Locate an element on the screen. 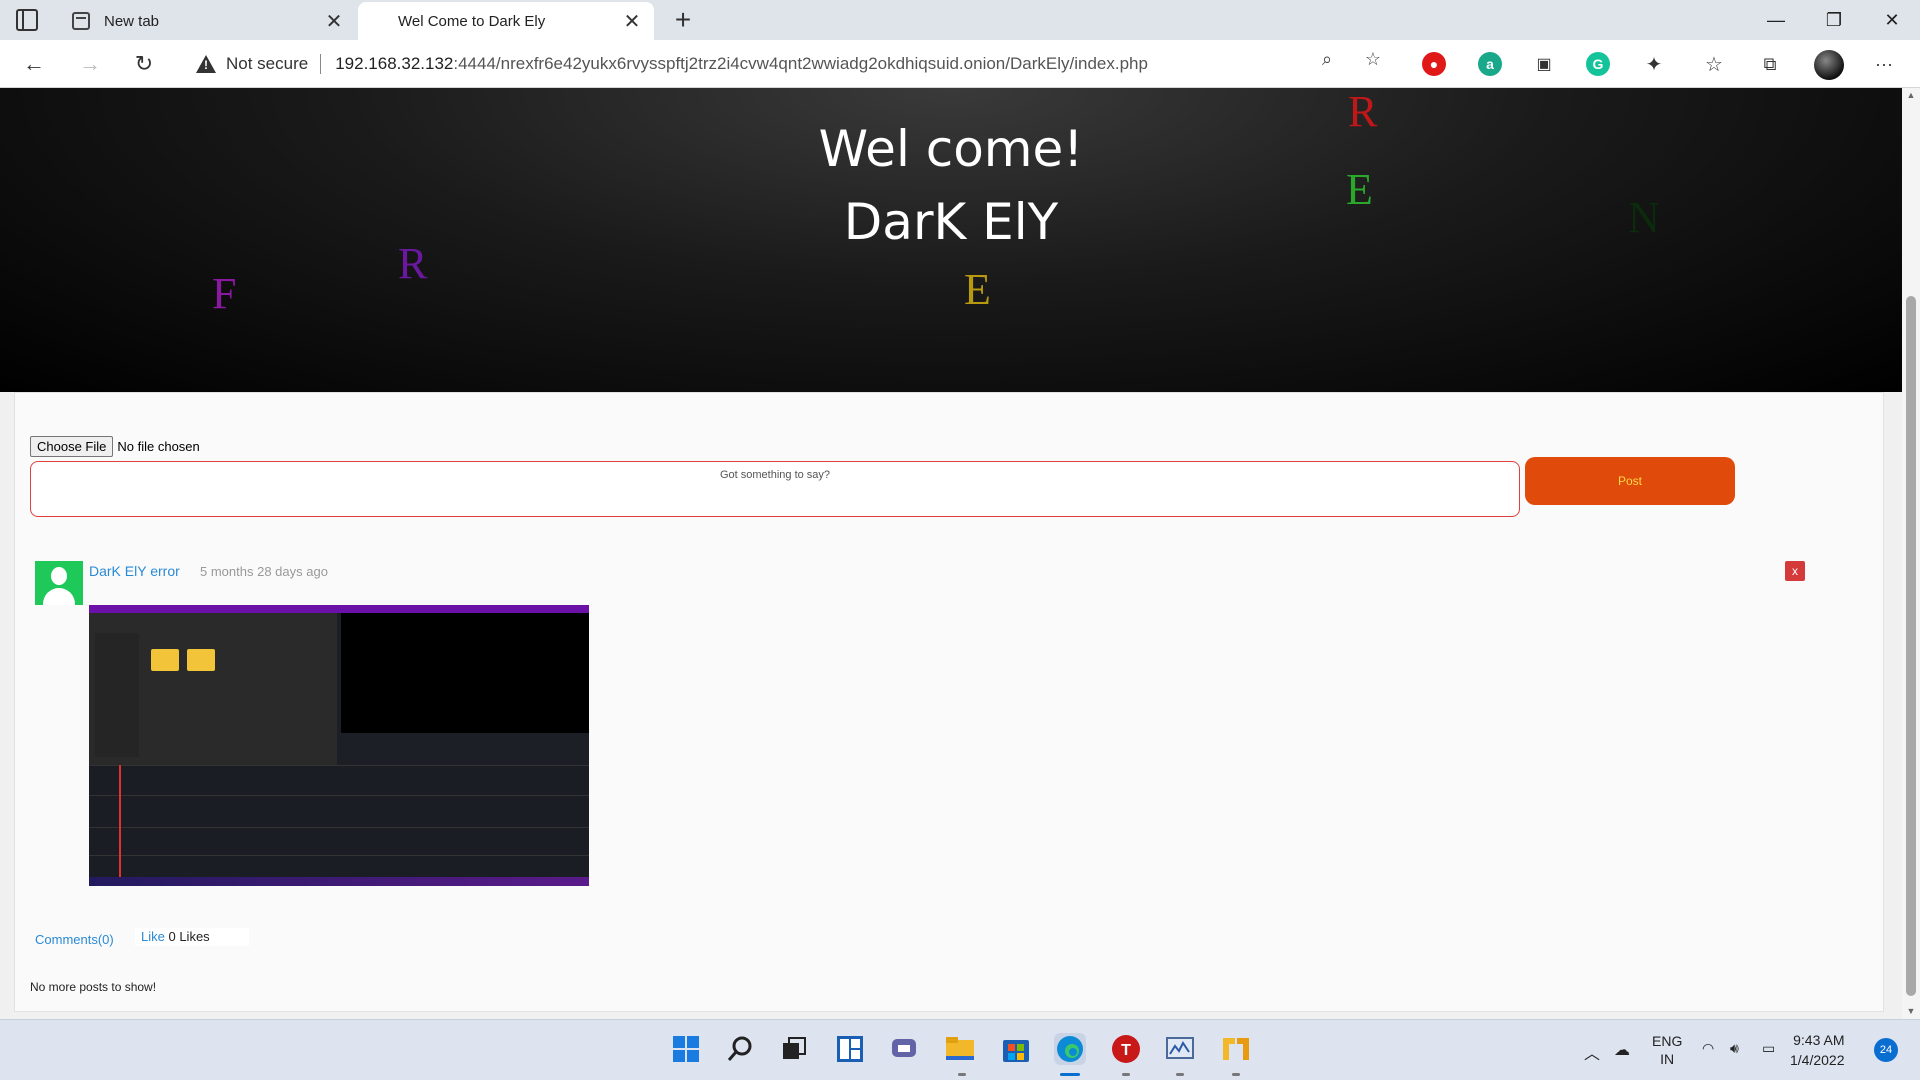 The image size is (1920, 1080). close-window-button: ✕ is located at coordinates (1892, 20).